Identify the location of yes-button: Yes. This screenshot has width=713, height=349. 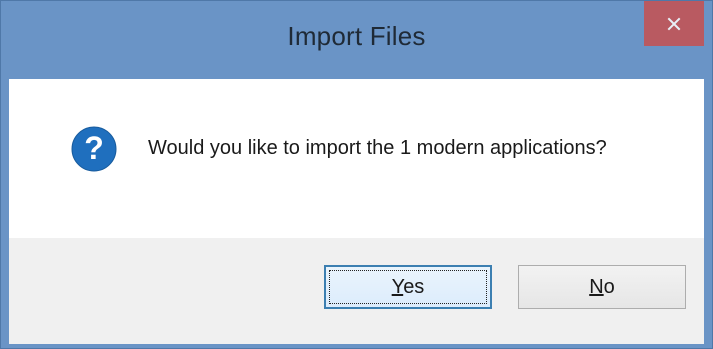
(408, 287).